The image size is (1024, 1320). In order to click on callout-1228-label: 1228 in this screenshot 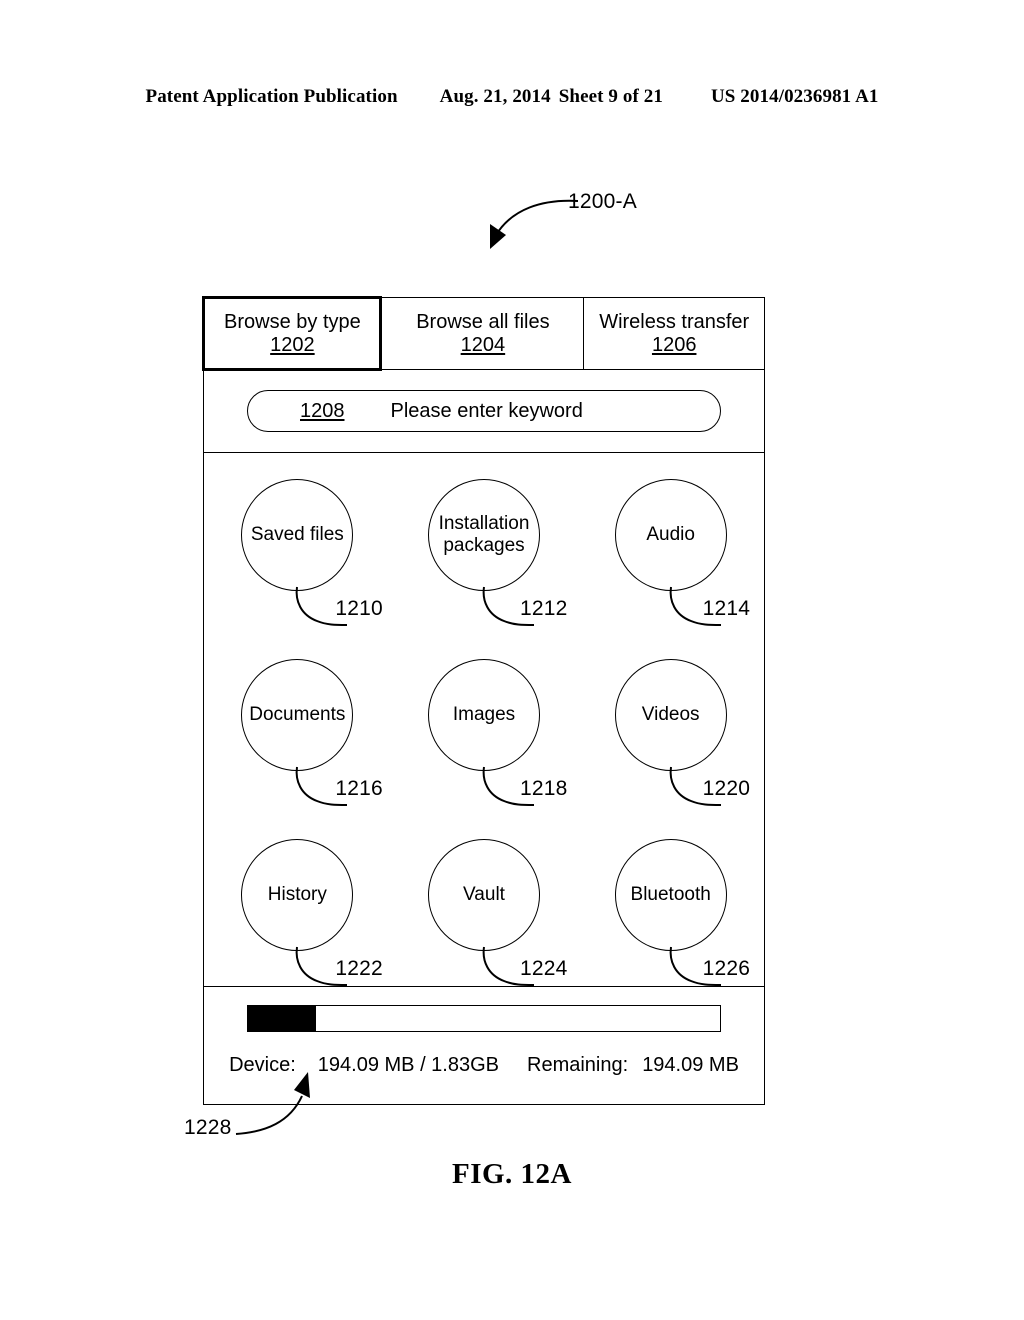, I will do `click(208, 1127)`.